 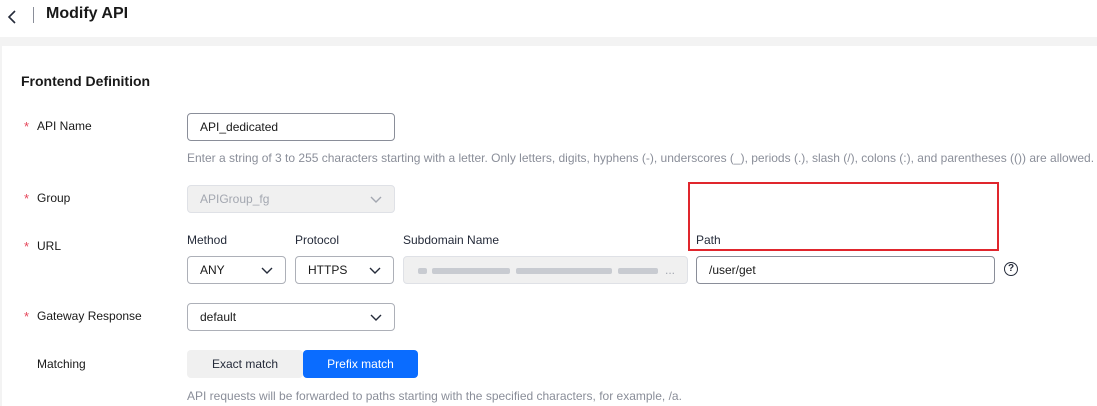 I want to click on chevron-left-icon, so click(x=11, y=17).